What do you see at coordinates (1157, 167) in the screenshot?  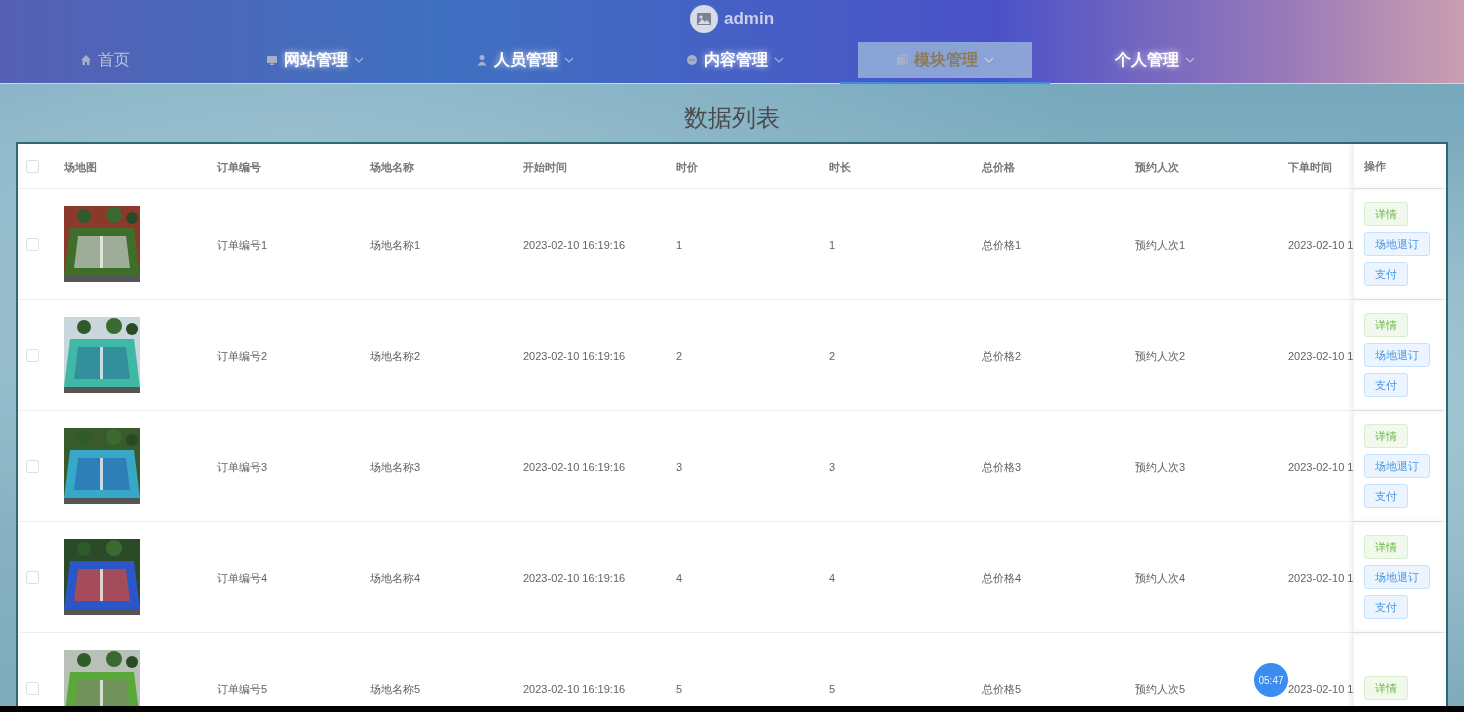 I see `column-header: 预约人次` at bounding box center [1157, 167].